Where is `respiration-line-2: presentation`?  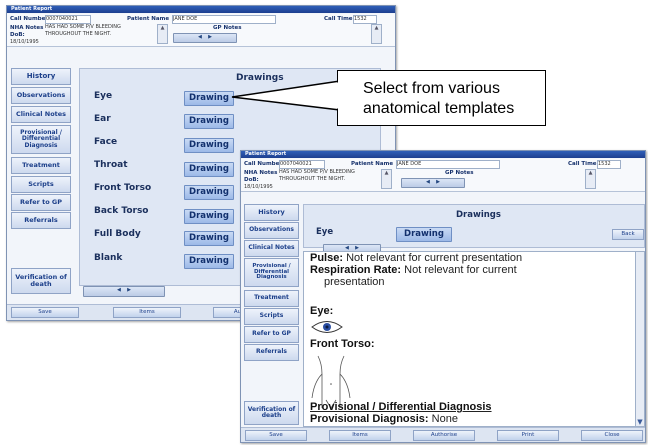 respiration-line-2: presentation is located at coordinates (354, 282).